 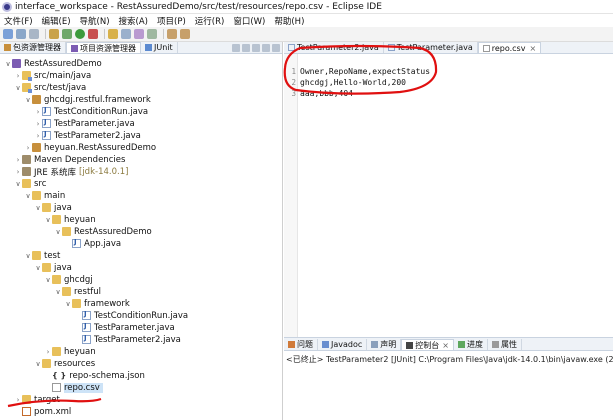 I want to click on menu-search: 搜索(A), so click(x=133, y=21).